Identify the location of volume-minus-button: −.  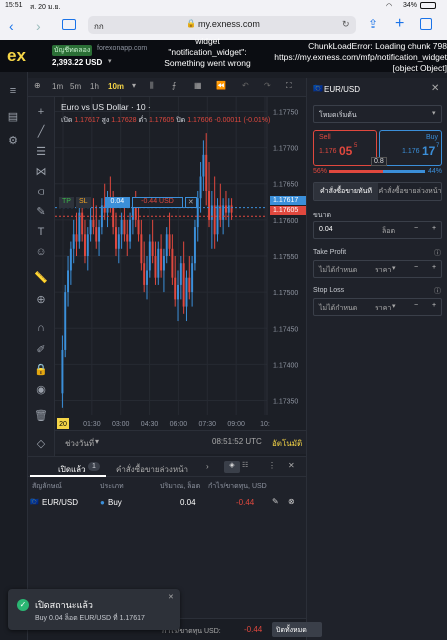
(416, 228).